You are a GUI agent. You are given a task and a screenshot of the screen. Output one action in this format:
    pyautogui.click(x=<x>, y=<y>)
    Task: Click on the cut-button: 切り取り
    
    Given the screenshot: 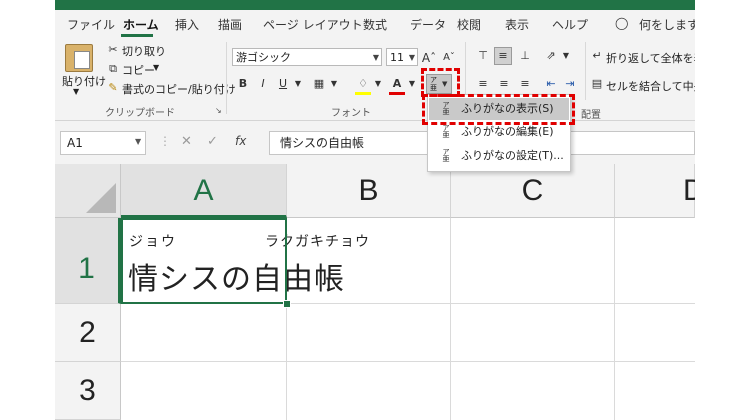 What is the action you would take?
    pyautogui.click(x=144, y=51)
    